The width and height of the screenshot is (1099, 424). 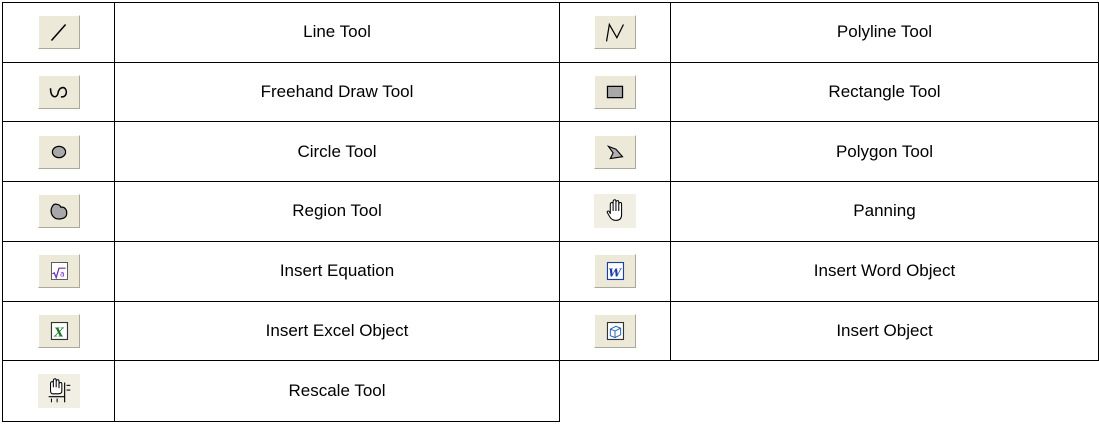 I want to click on tool-label: Freehand Draw Tool, so click(x=337, y=92).